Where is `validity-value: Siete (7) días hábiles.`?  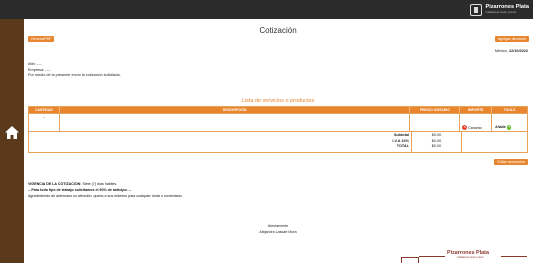 validity-value: Siete (7) días hábiles. is located at coordinates (100, 184).